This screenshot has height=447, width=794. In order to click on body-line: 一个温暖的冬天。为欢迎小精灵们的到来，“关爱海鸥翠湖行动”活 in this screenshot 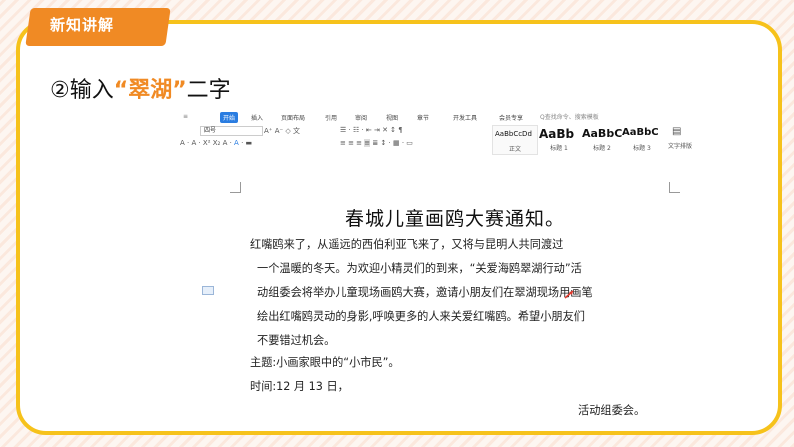, I will do `click(477, 268)`.